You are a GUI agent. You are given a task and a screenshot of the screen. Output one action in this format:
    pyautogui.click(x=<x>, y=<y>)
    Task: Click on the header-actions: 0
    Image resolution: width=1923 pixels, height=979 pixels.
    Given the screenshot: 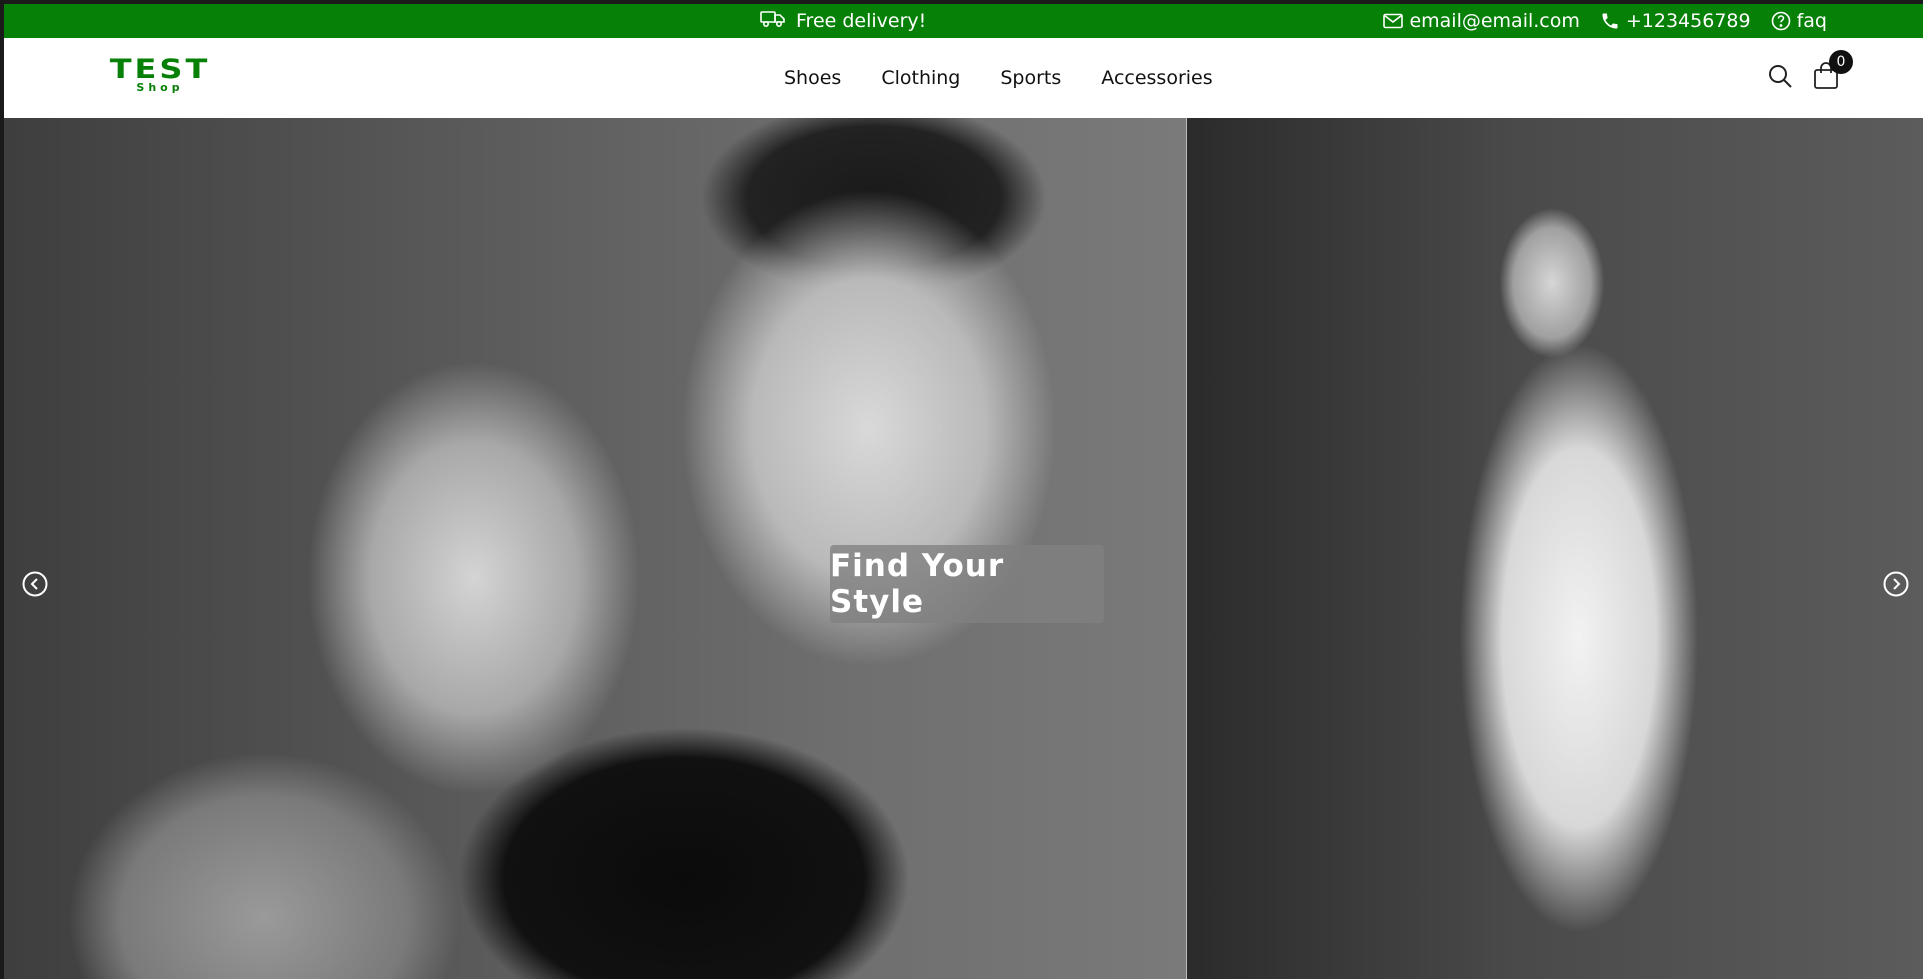 What is the action you would take?
    pyautogui.click(x=1810, y=78)
    